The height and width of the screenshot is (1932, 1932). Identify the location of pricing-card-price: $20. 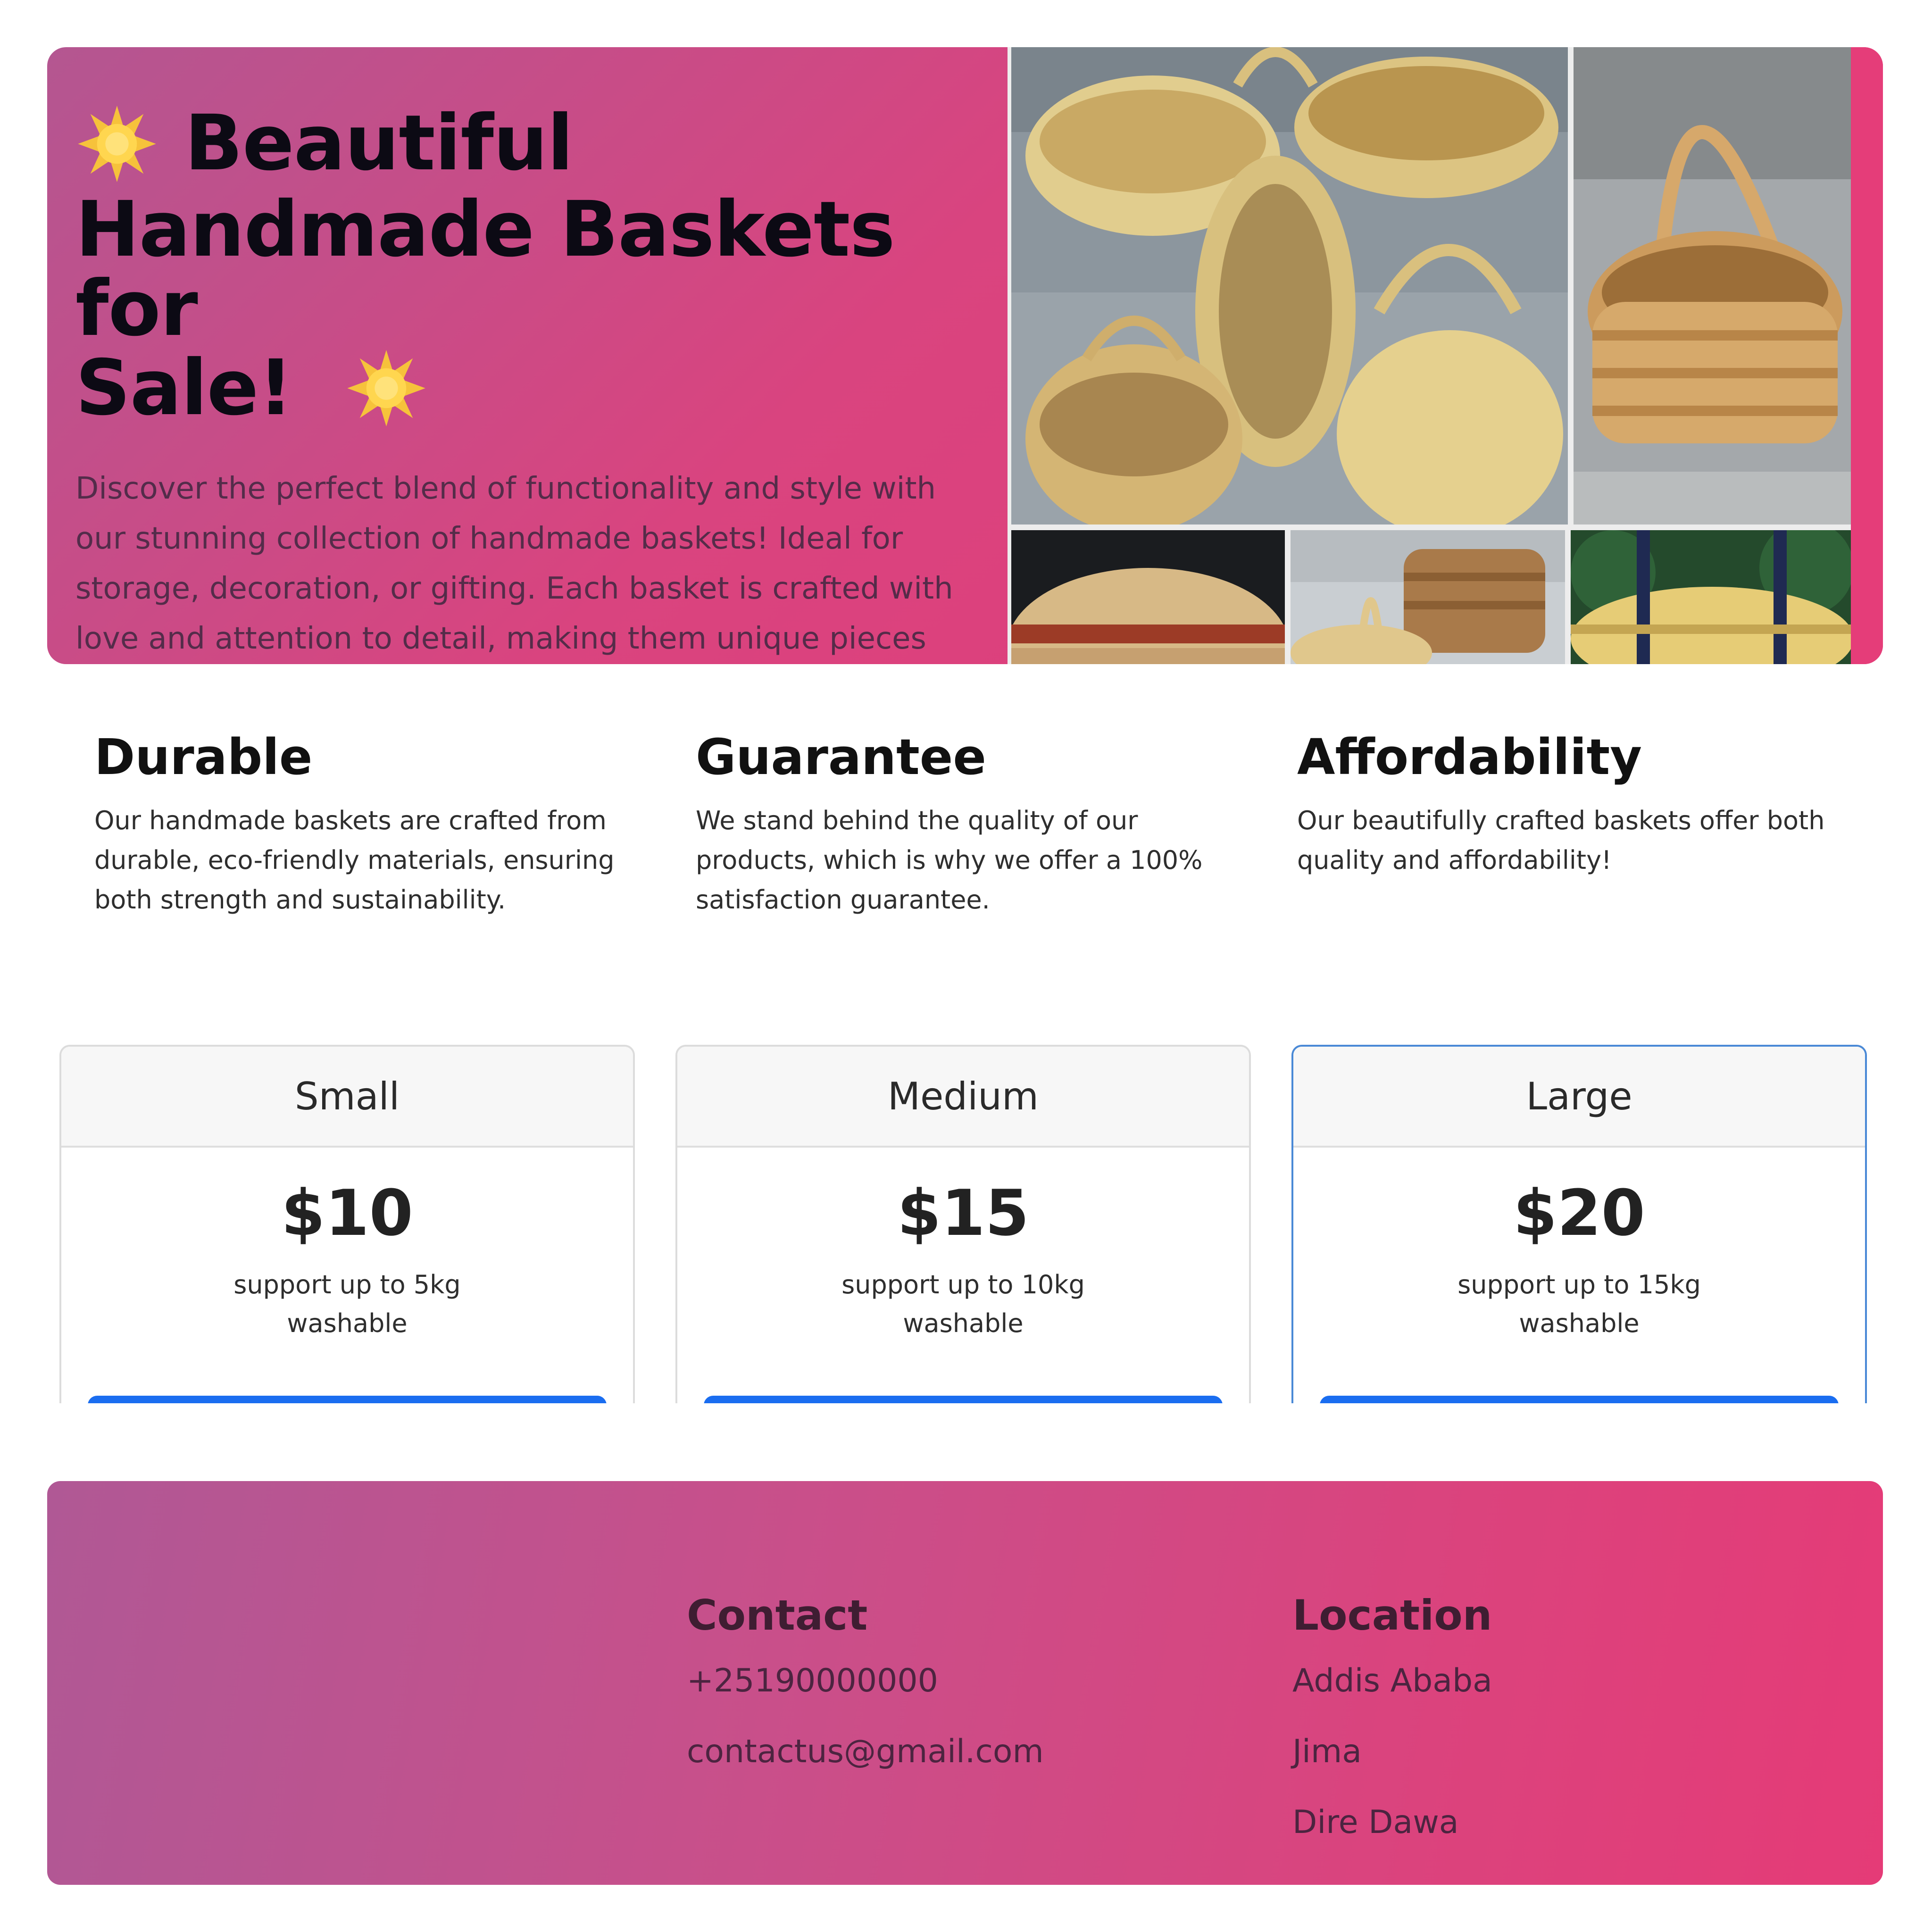
(1579, 1213).